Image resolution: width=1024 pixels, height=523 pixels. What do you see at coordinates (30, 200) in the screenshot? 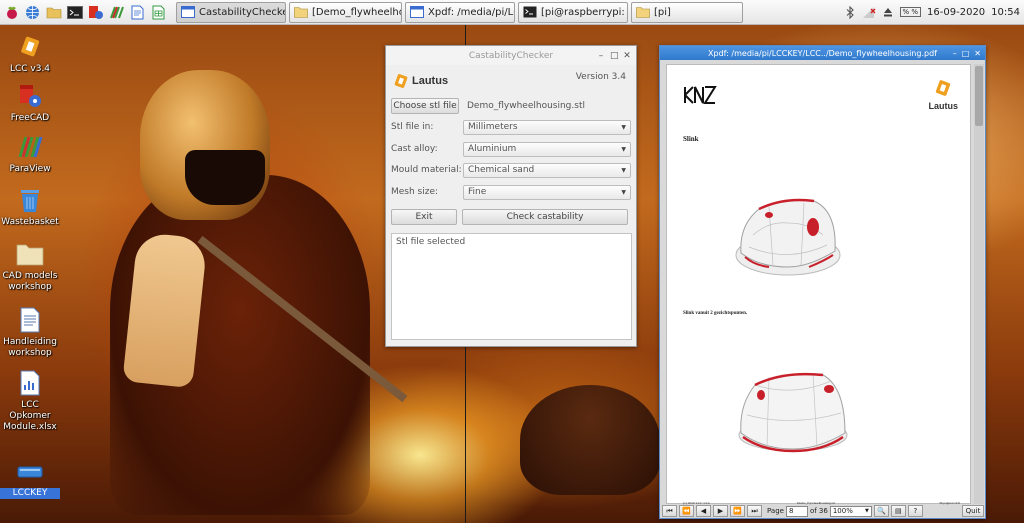
I see `wastebasket-icon` at bounding box center [30, 200].